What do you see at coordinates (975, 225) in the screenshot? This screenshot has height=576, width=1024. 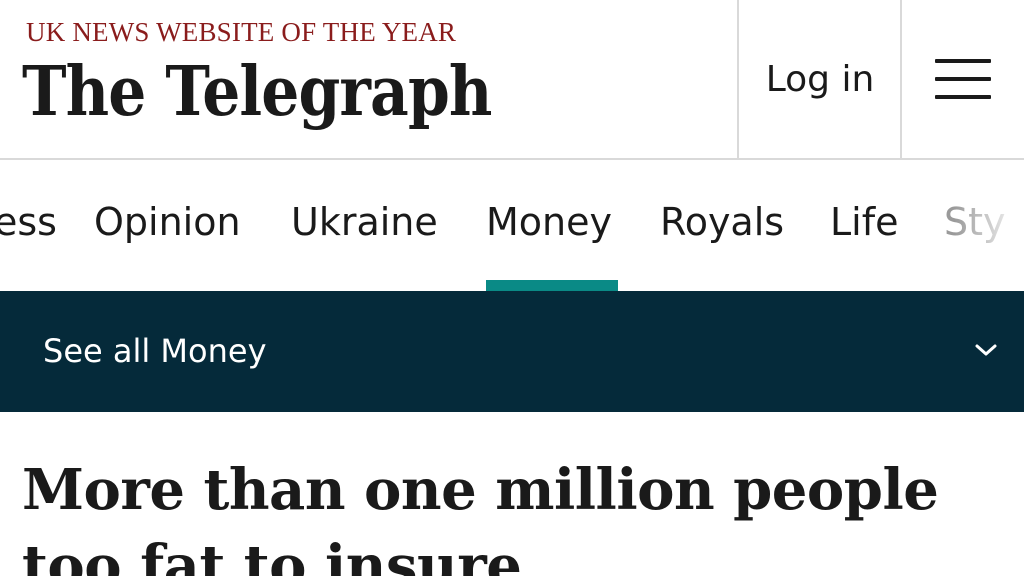 I see `nav-item-style: Sty` at bounding box center [975, 225].